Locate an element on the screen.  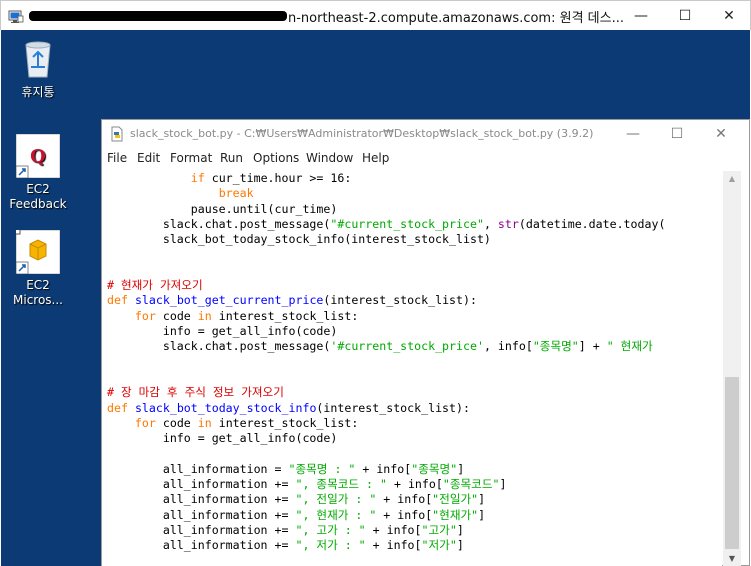
code-line: all_information = "종목명 : " + info["종목명"] is located at coordinates (285, 469).